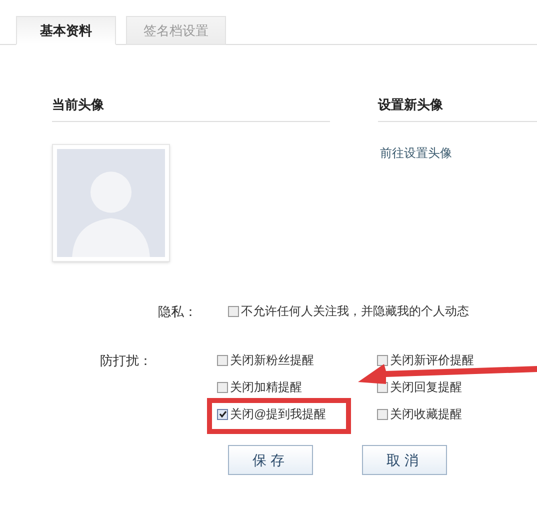  I want to click on field-label: 防打扰：, so click(126, 361).